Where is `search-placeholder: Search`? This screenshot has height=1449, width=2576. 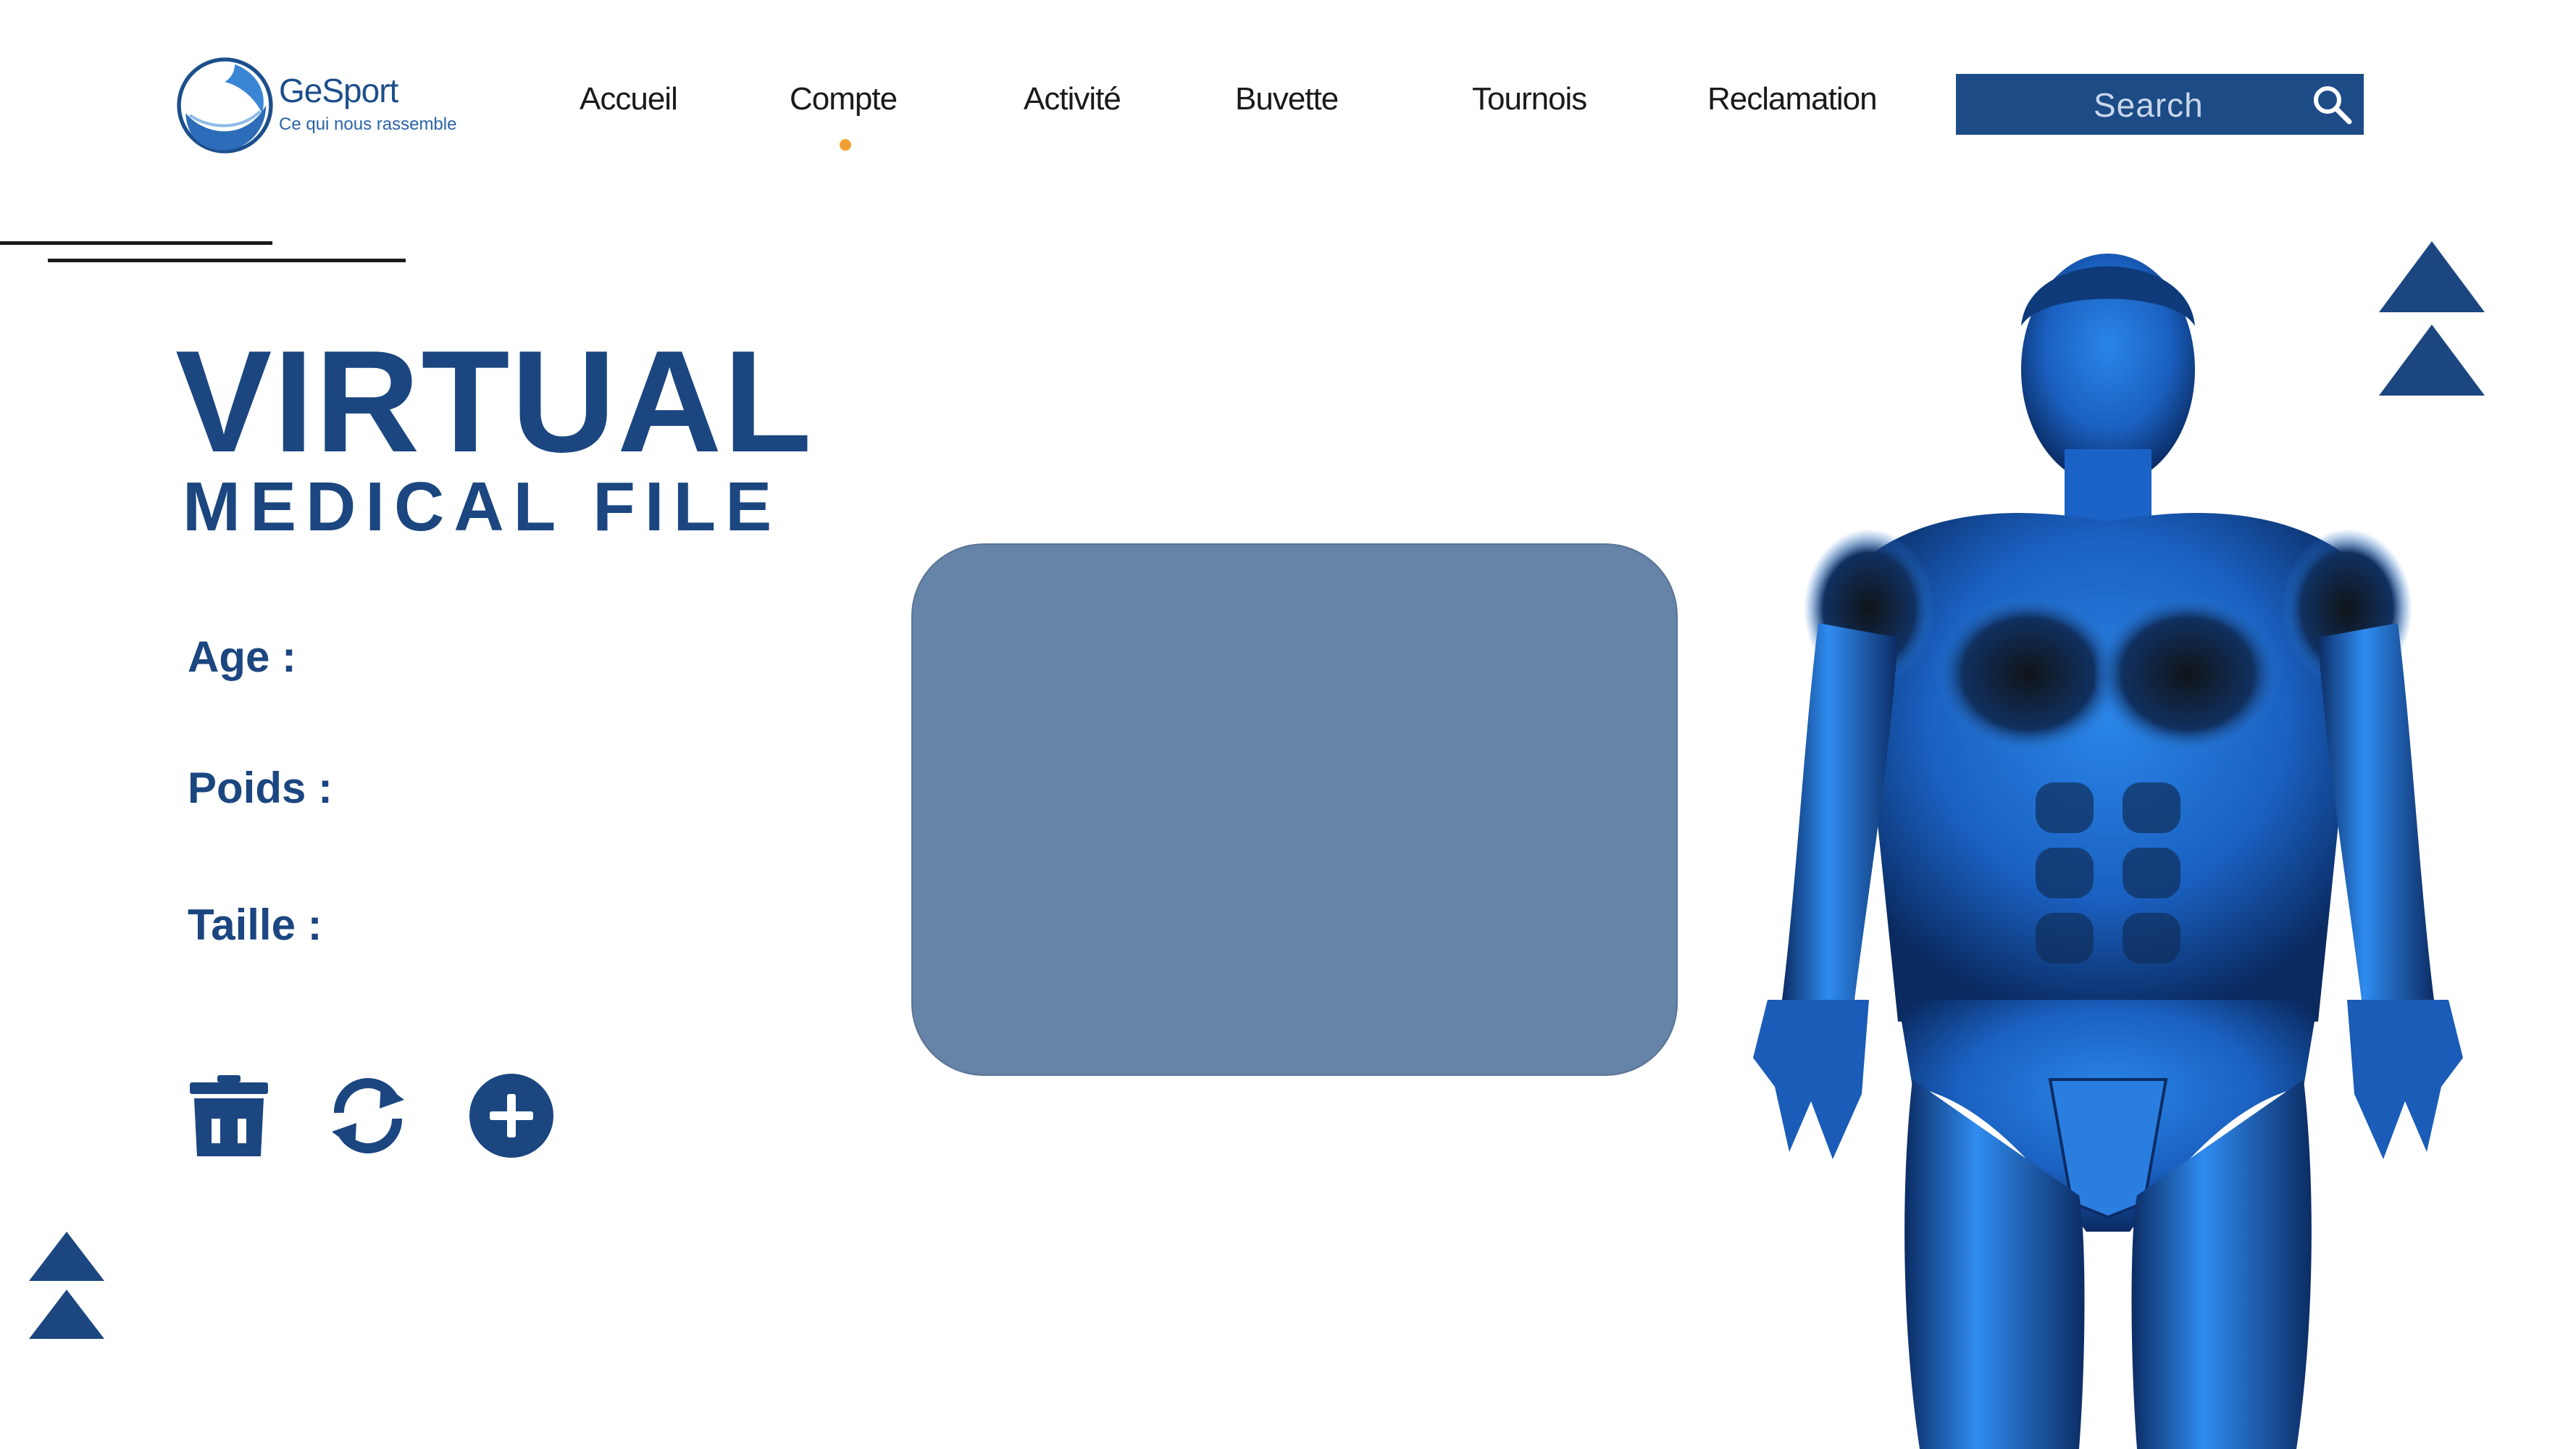
search-placeholder: Search is located at coordinates (2149, 105).